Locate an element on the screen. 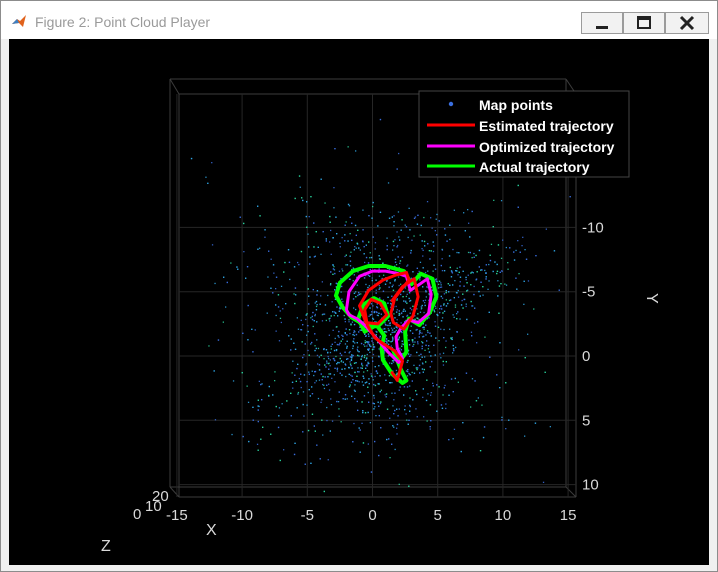 The width and height of the screenshot is (718, 572). close-button is located at coordinates (687, 23).